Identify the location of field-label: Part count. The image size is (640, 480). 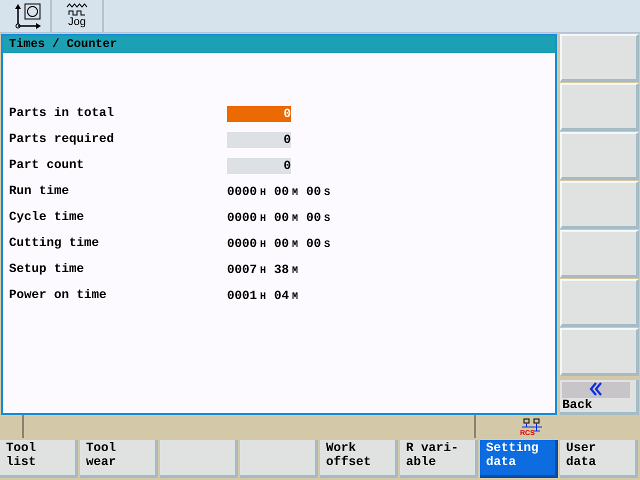
(47, 164).